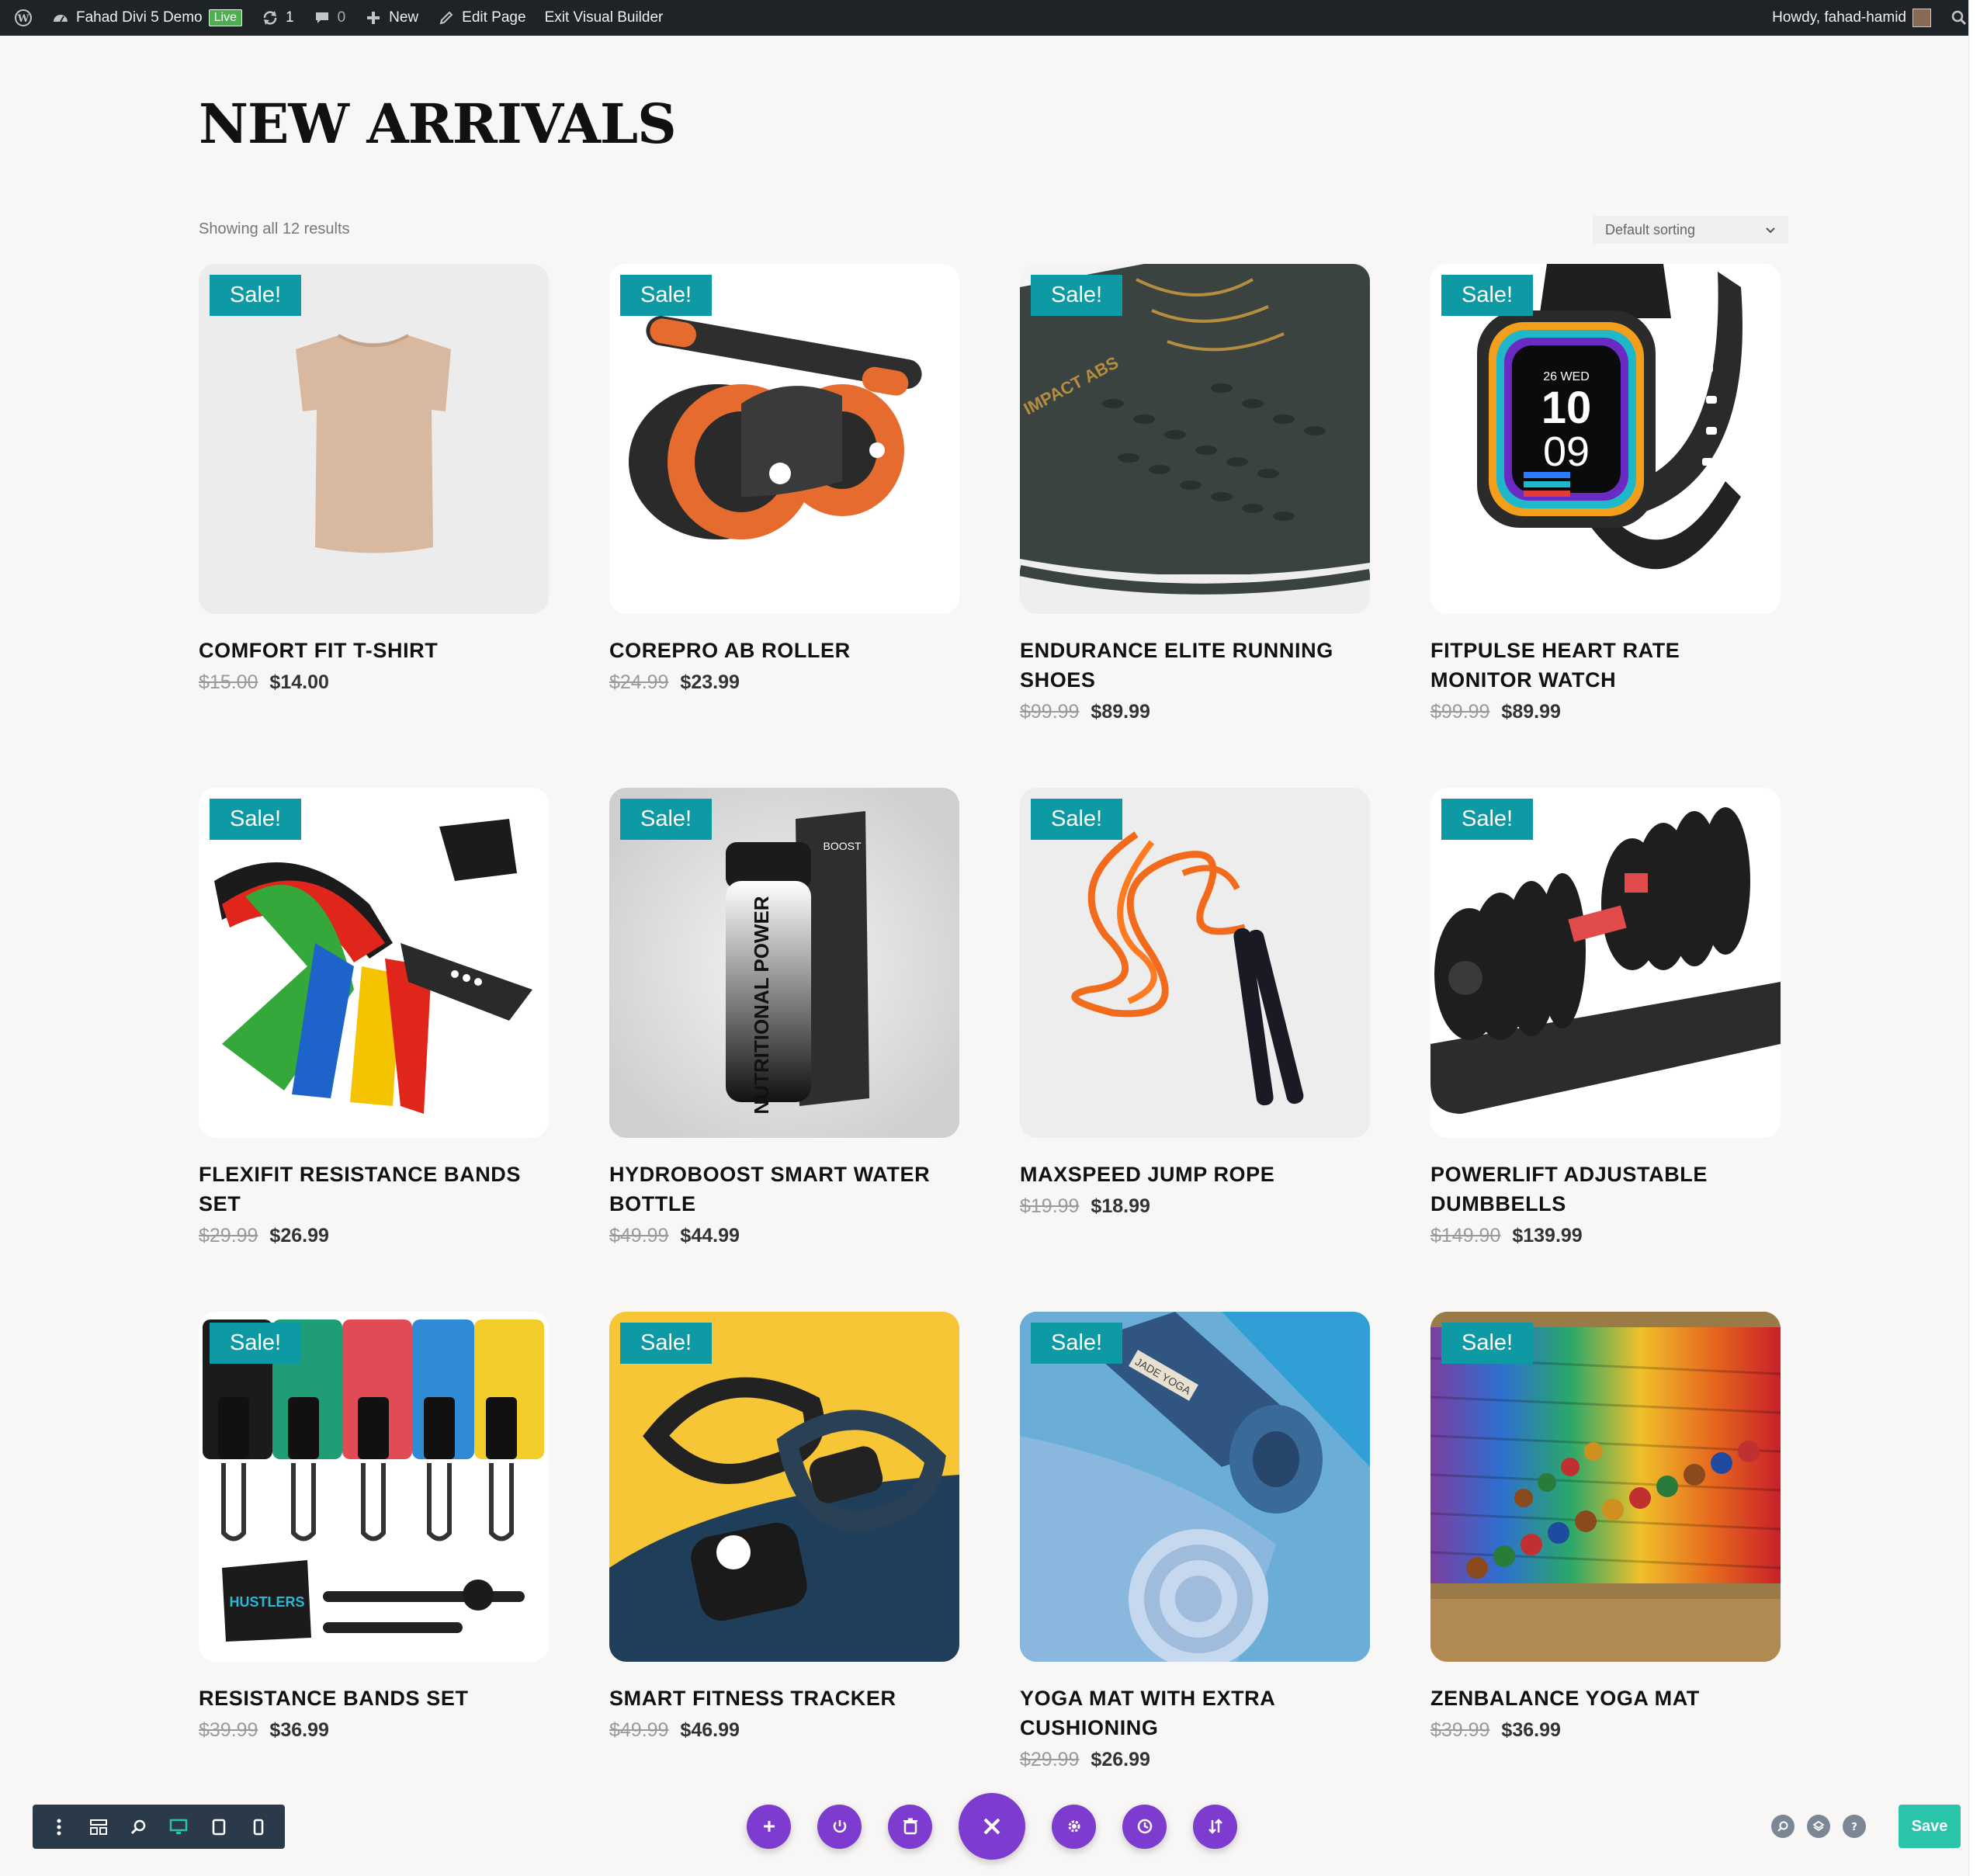  Describe the element at coordinates (1465, 1236) in the screenshot. I see `regular-price: $149.90` at that location.